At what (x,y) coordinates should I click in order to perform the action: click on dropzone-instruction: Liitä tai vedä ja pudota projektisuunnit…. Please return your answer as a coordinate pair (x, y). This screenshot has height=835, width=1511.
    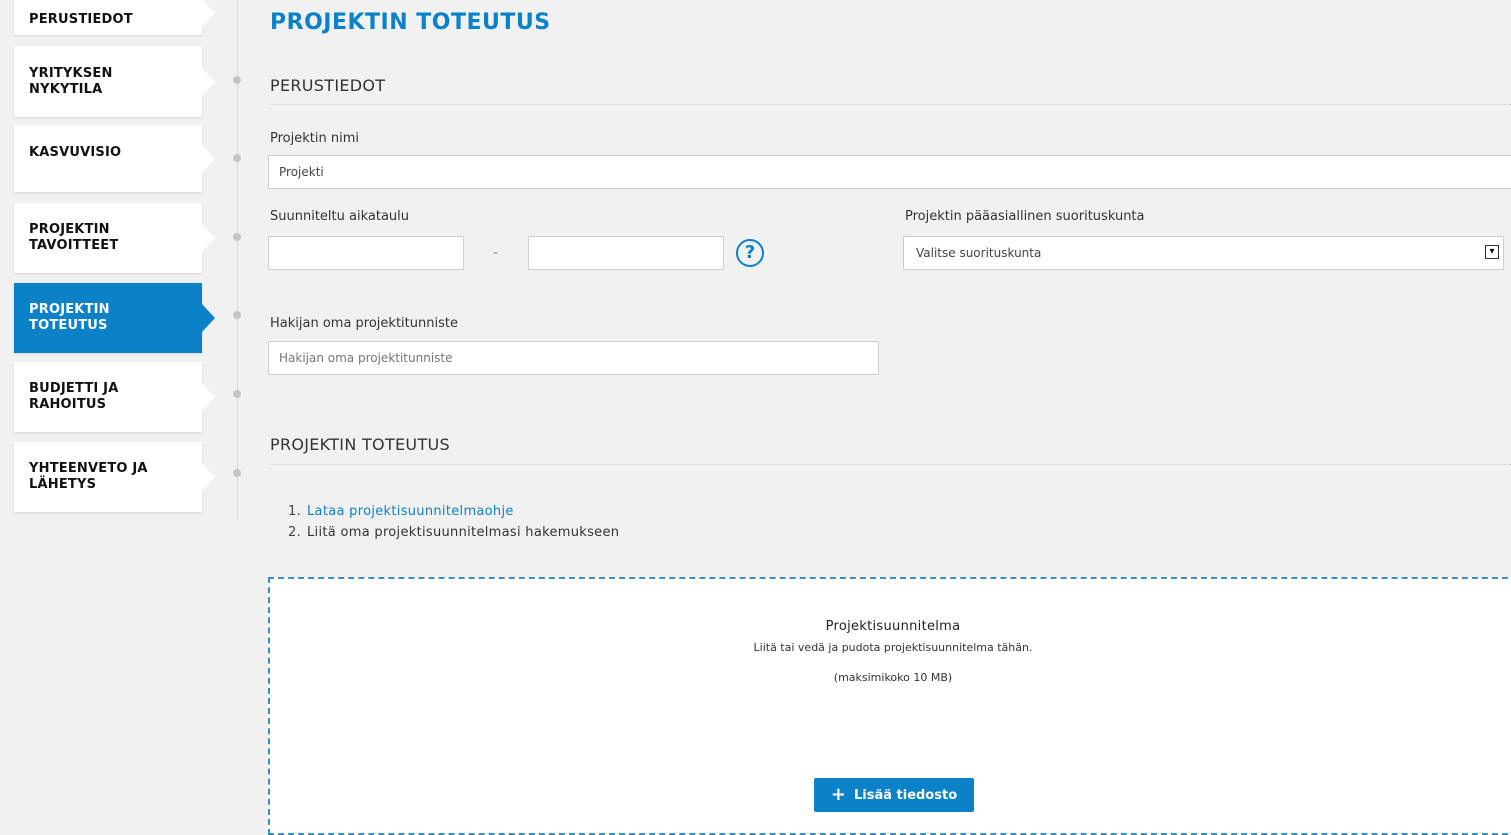
    Looking at the image, I should click on (893, 647).